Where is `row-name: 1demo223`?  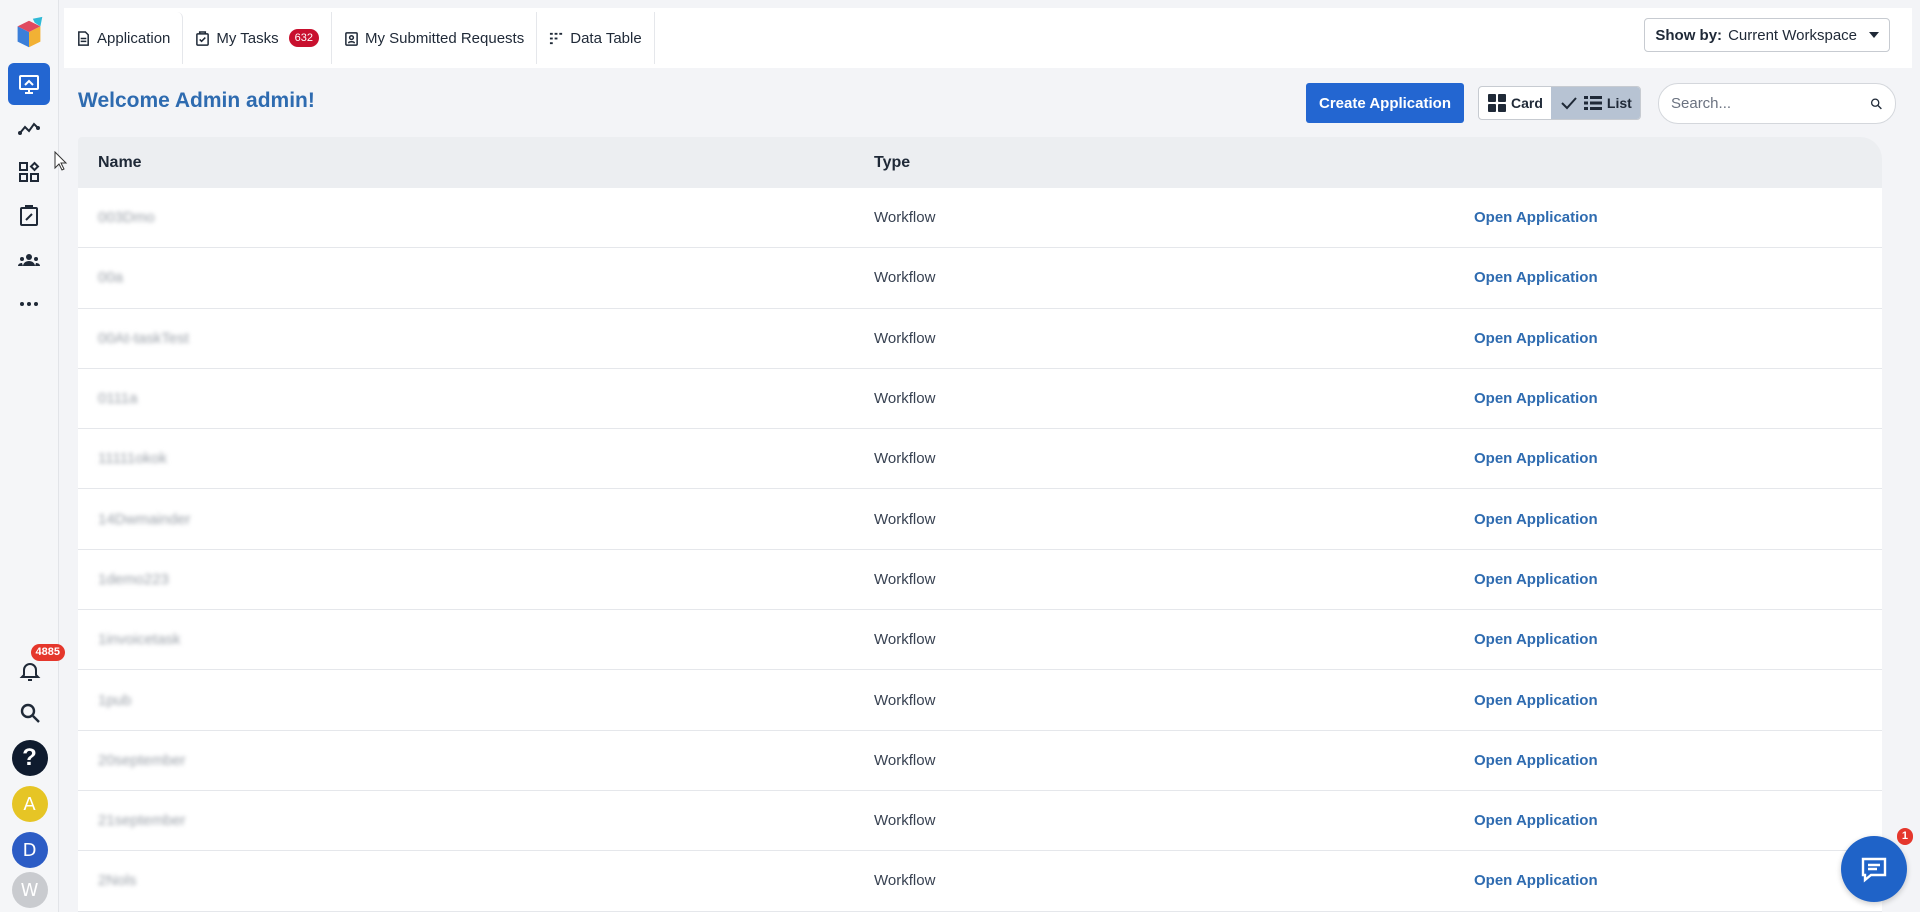 row-name: 1demo223 is located at coordinates (133, 579).